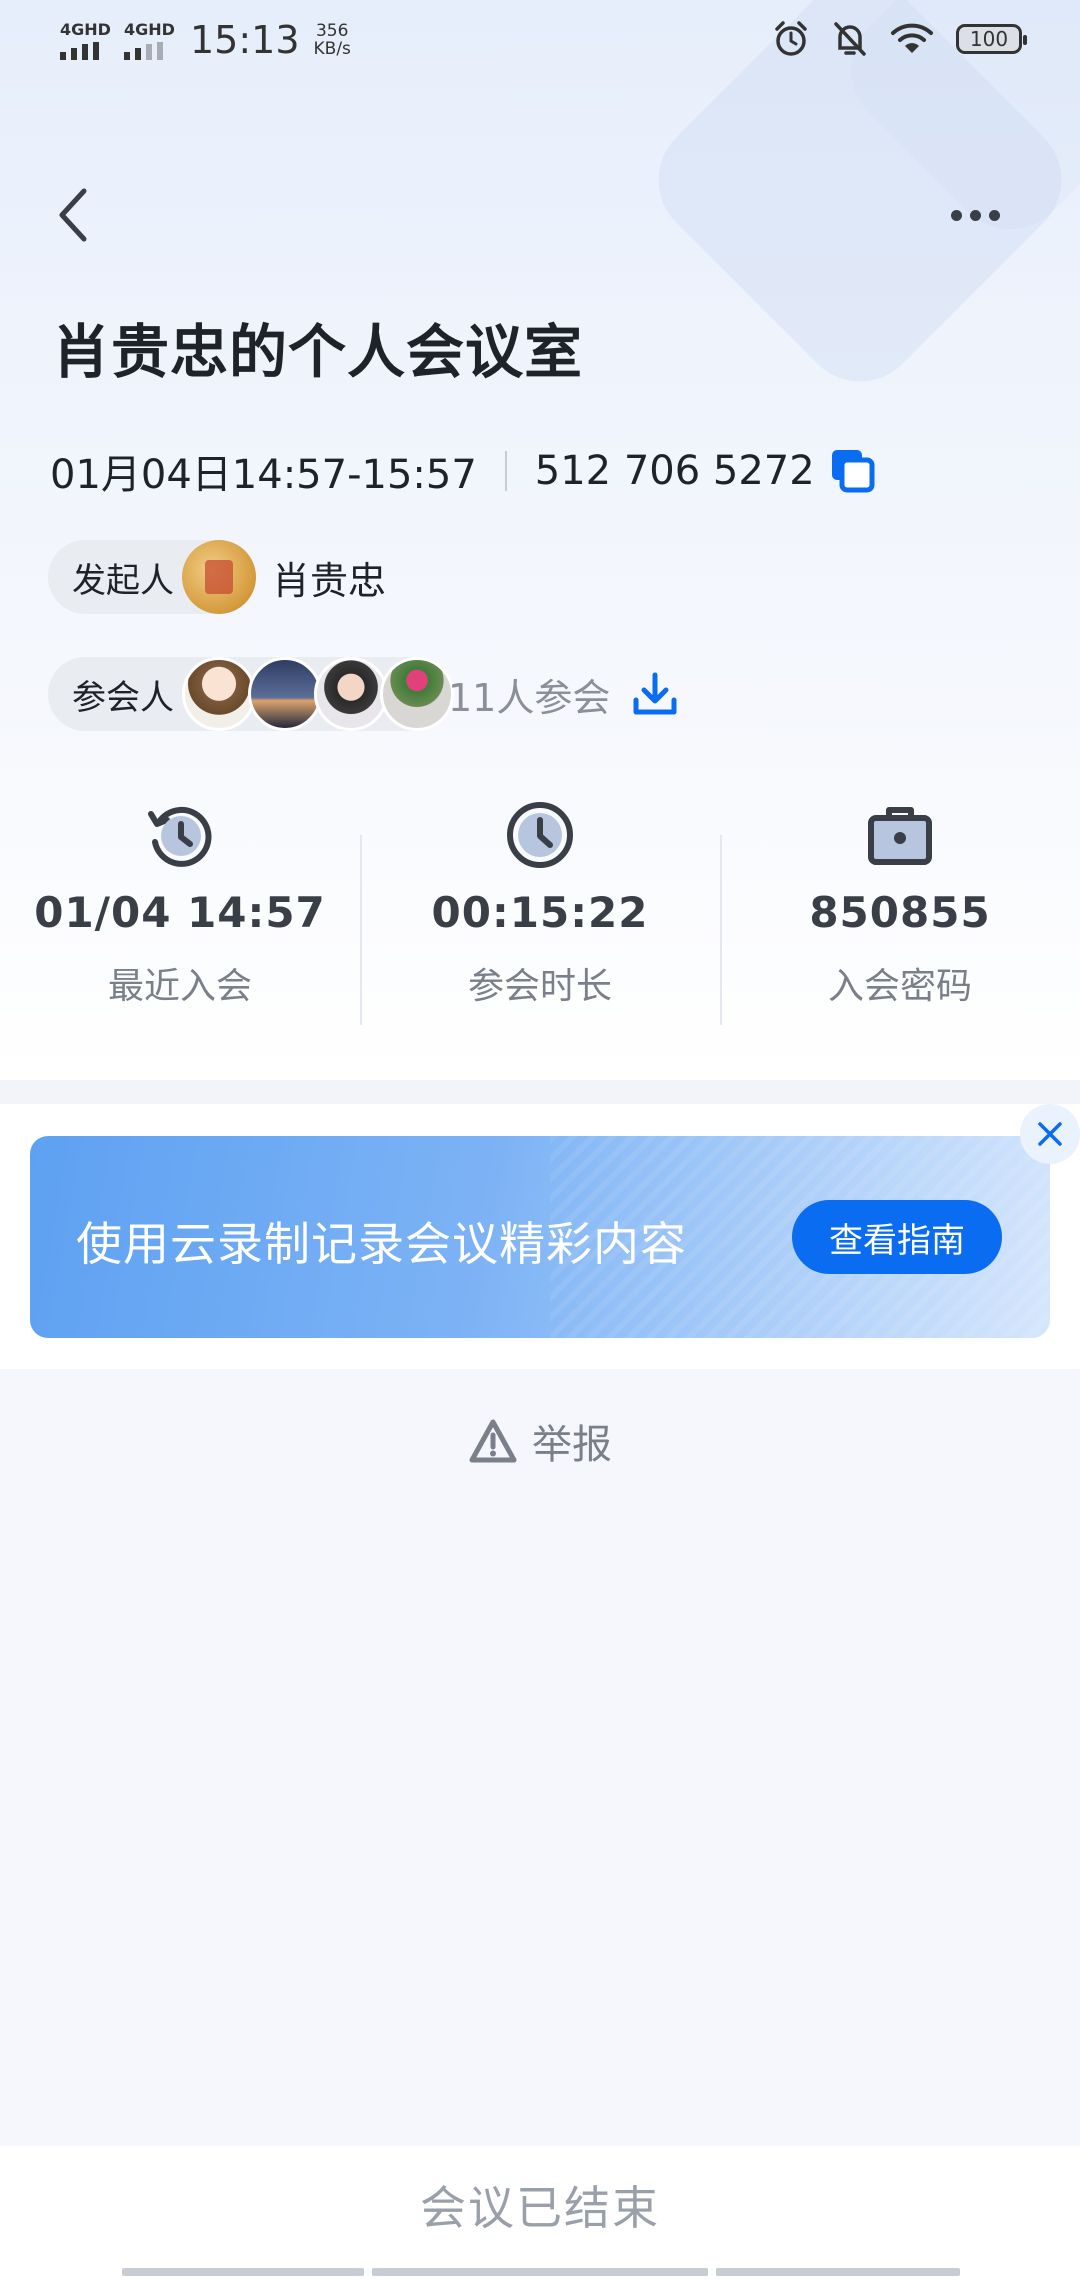 The width and height of the screenshot is (1080, 2280). What do you see at coordinates (123, 697) in the screenshot?
I see `participants-label: 参会人` at bounding box center [123, 697].